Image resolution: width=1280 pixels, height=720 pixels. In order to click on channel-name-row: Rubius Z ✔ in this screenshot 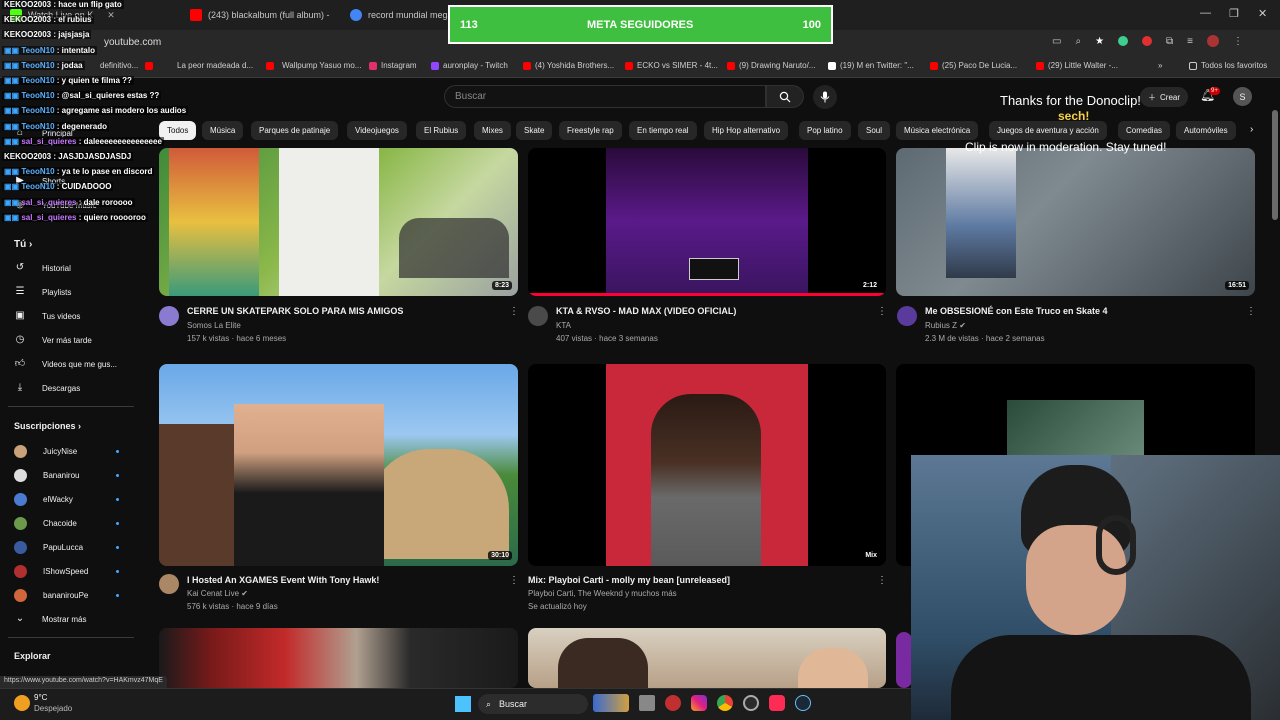, I will do `click(945, 325)`.